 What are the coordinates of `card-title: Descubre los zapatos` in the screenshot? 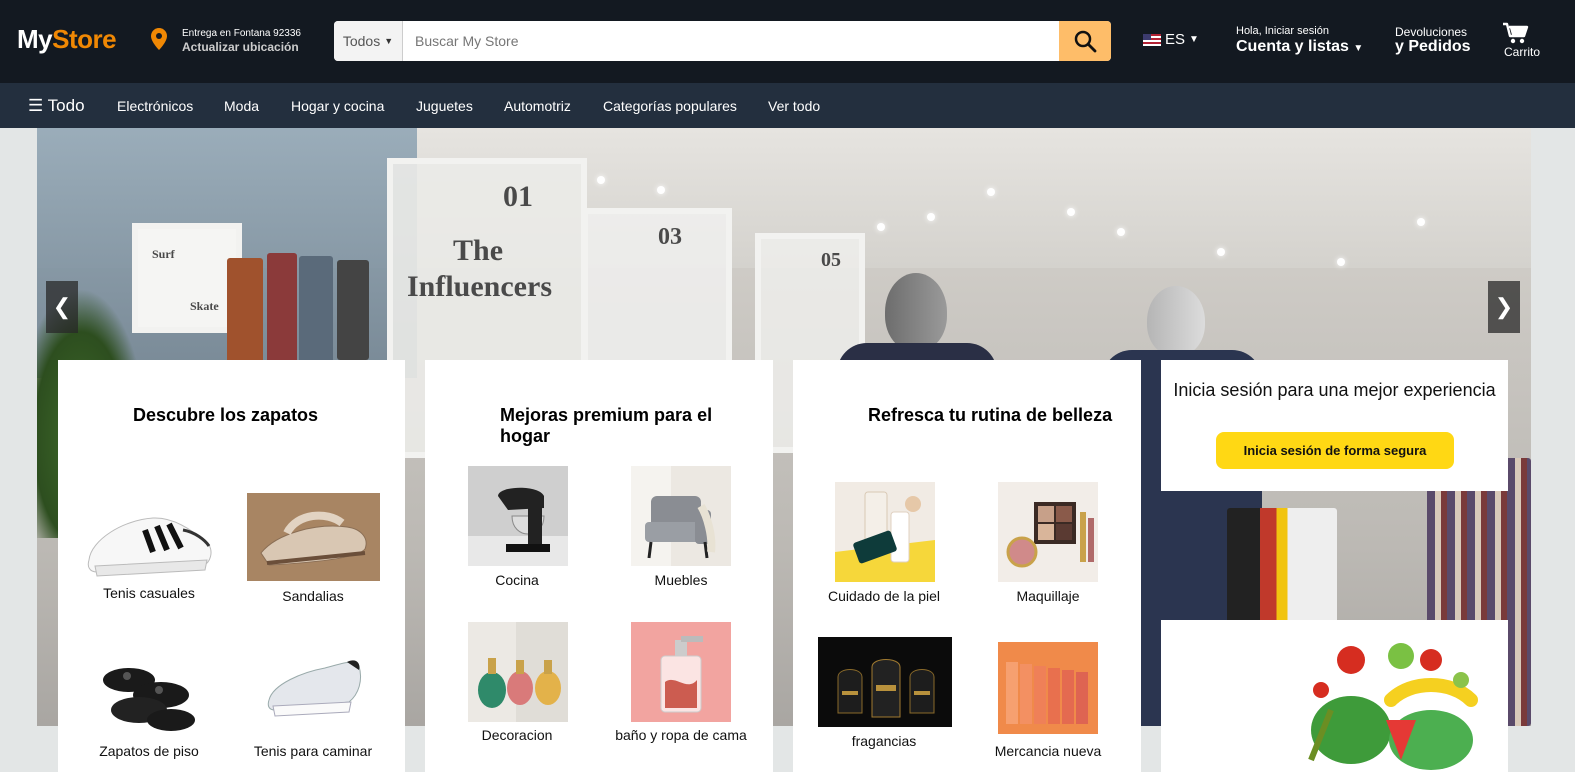 It's located at (263, 415).